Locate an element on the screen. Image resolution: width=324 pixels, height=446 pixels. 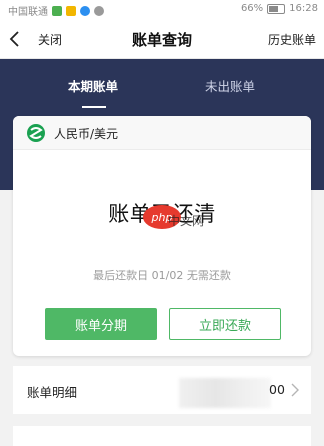
repay-now-button: 立即还款 is located at coordinates (225, 324).